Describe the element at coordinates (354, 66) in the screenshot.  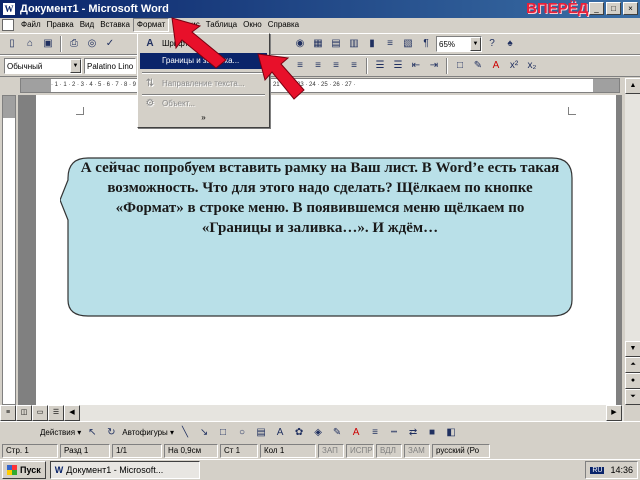
I see `justify-icon: ≡` at that location.